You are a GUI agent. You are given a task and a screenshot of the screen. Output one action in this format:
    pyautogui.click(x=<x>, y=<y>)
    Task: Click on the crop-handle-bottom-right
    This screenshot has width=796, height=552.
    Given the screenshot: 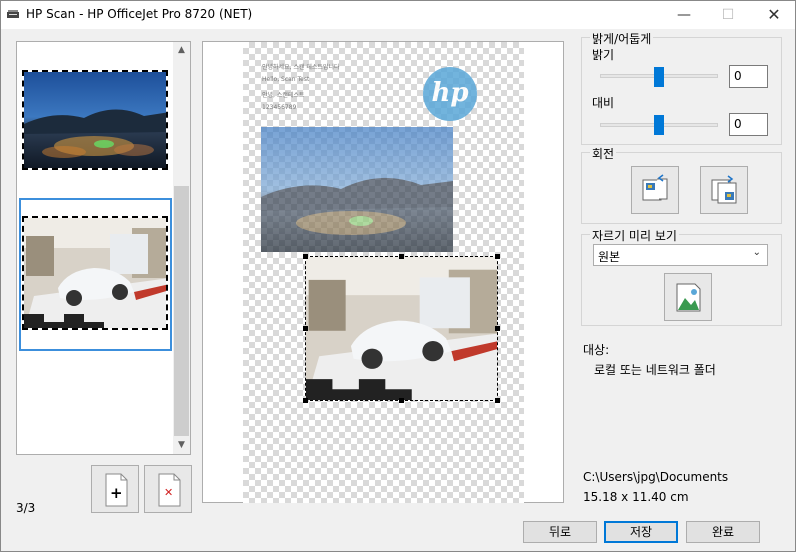 What is the action you would take?
    pyautogui.click(x=497, y=400)
    